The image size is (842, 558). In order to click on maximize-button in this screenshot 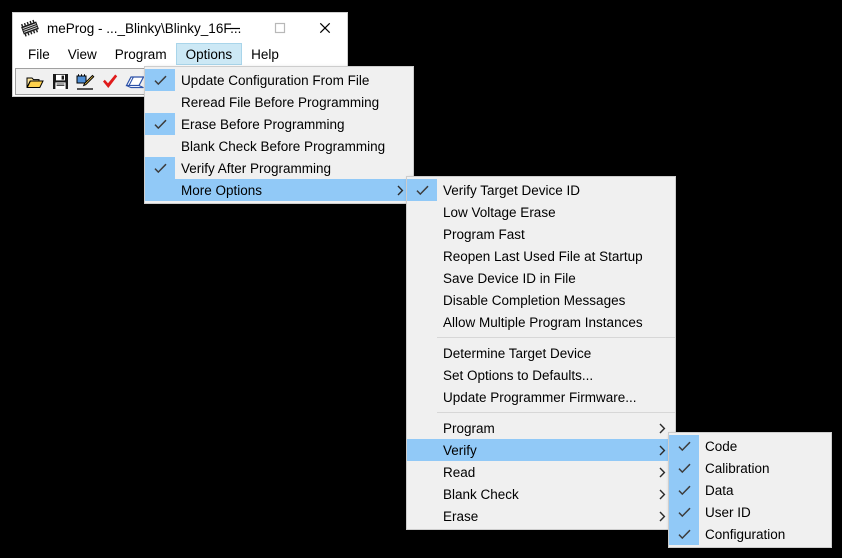, I will do `click(279, 28)`.